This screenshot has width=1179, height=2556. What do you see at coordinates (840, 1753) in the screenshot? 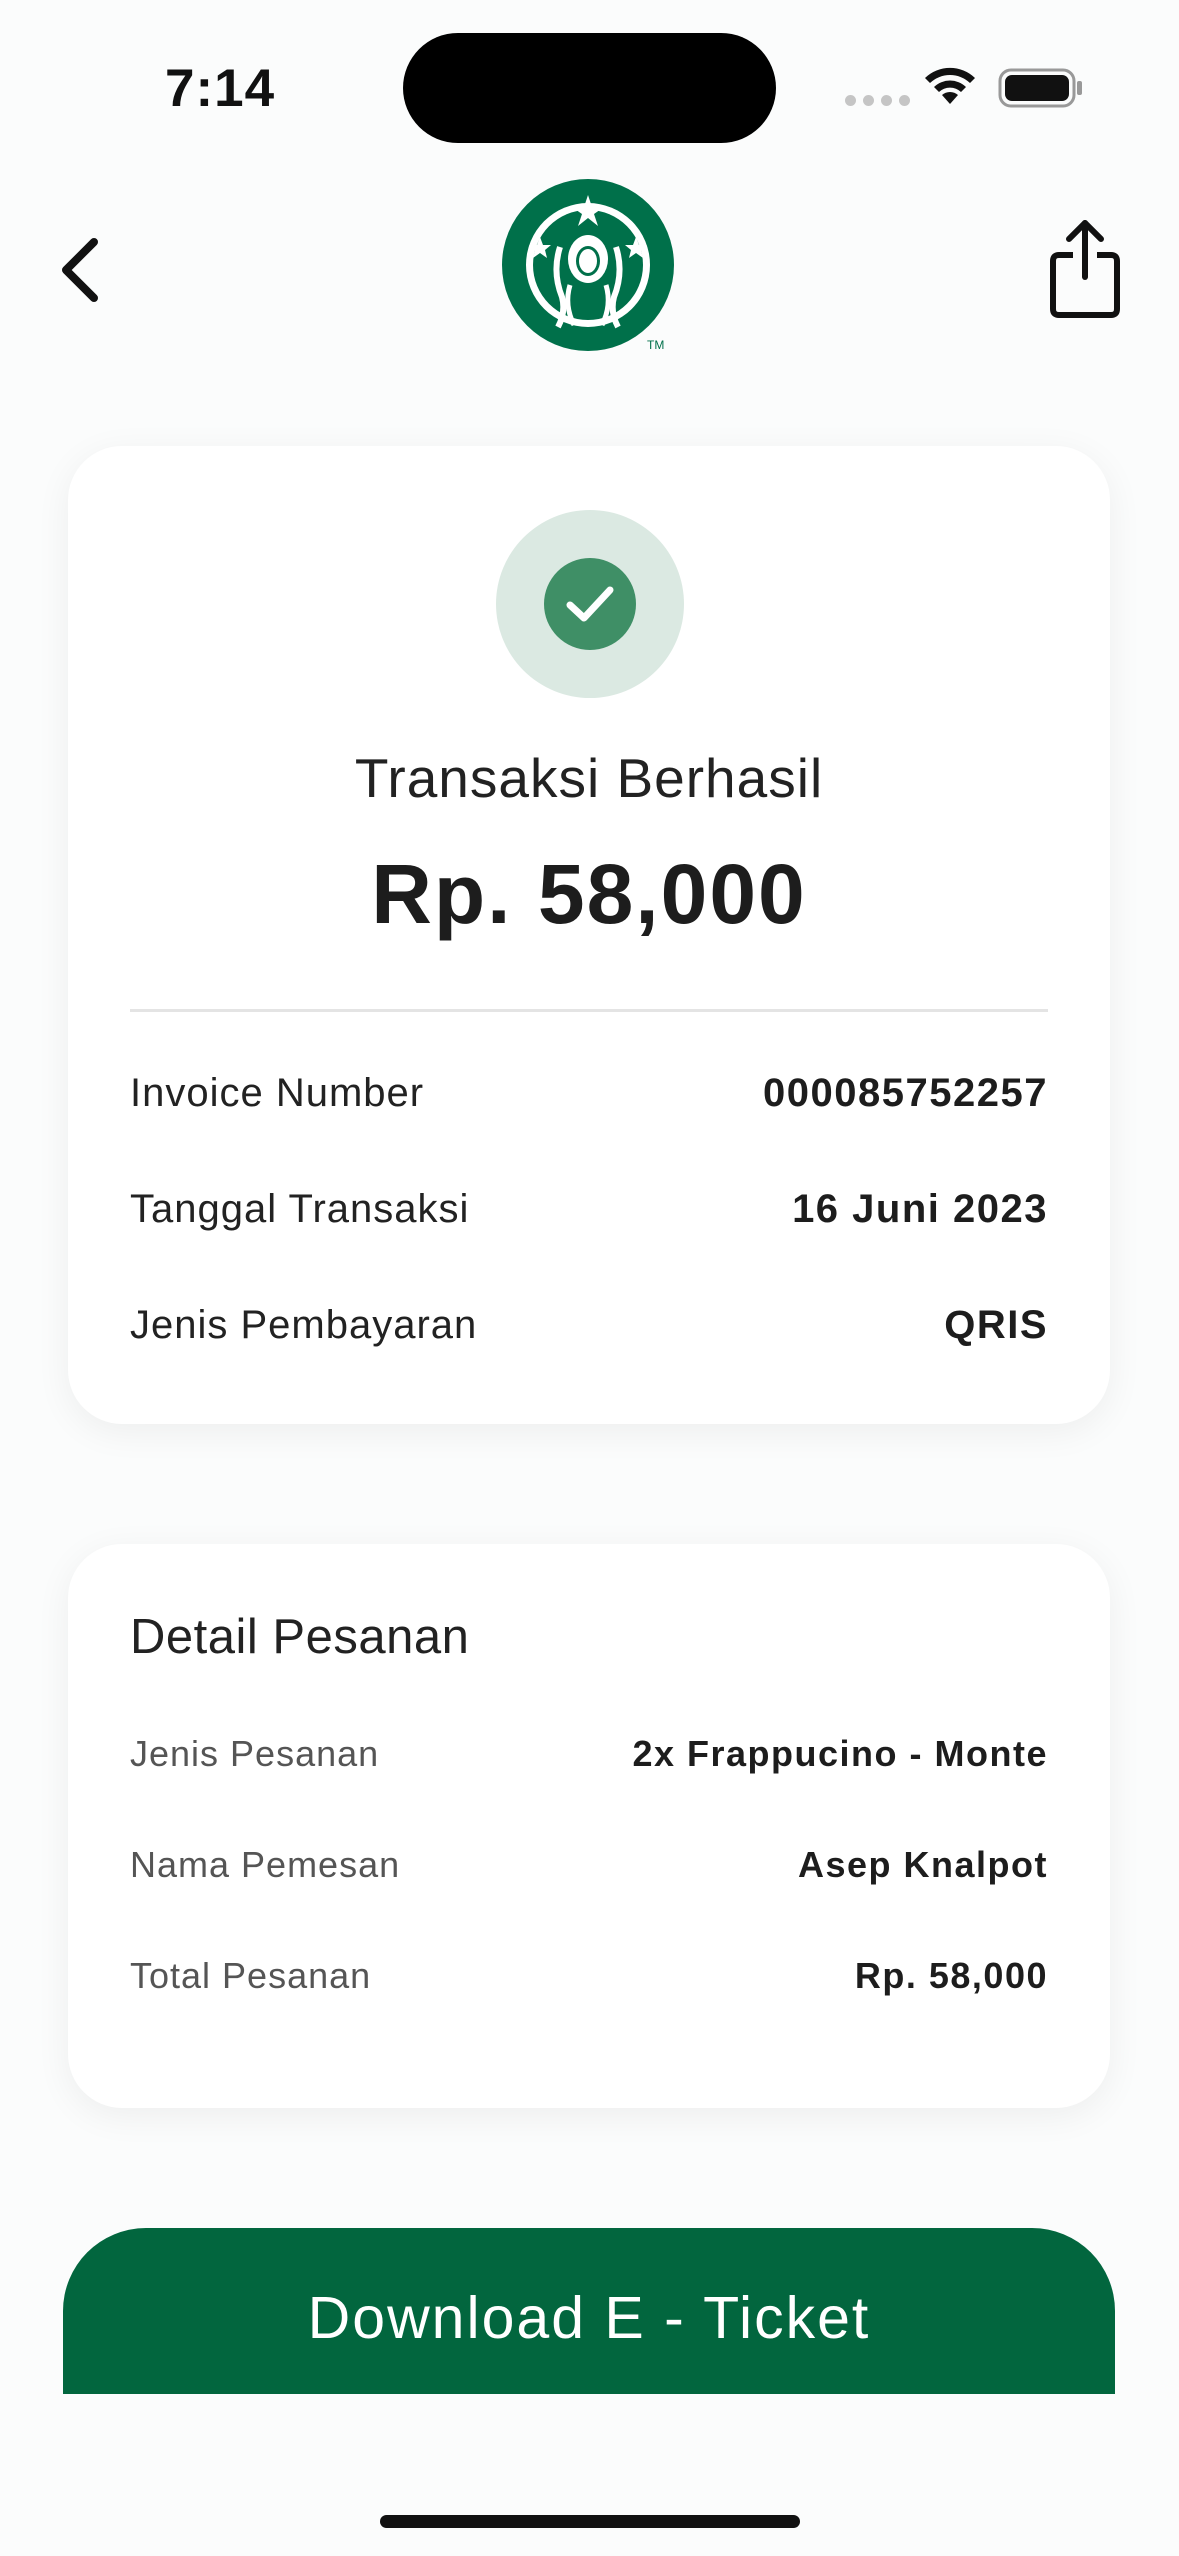
I see `row-value: 2x Frappucino - Monte` at bounding box center [840, 1753].